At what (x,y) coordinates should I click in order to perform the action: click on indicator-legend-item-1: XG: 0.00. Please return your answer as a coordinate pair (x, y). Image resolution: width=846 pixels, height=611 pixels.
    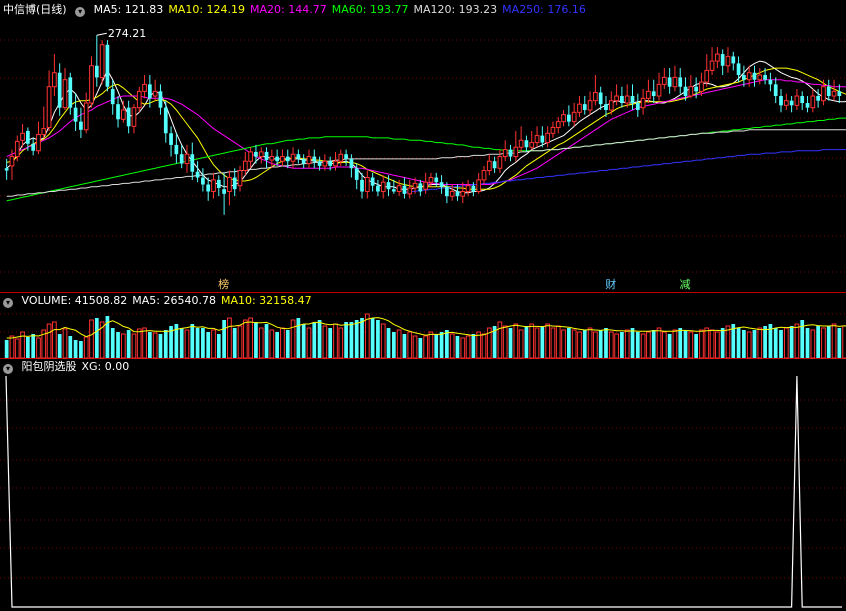
    Looking at the image, I should click on (105, 366).